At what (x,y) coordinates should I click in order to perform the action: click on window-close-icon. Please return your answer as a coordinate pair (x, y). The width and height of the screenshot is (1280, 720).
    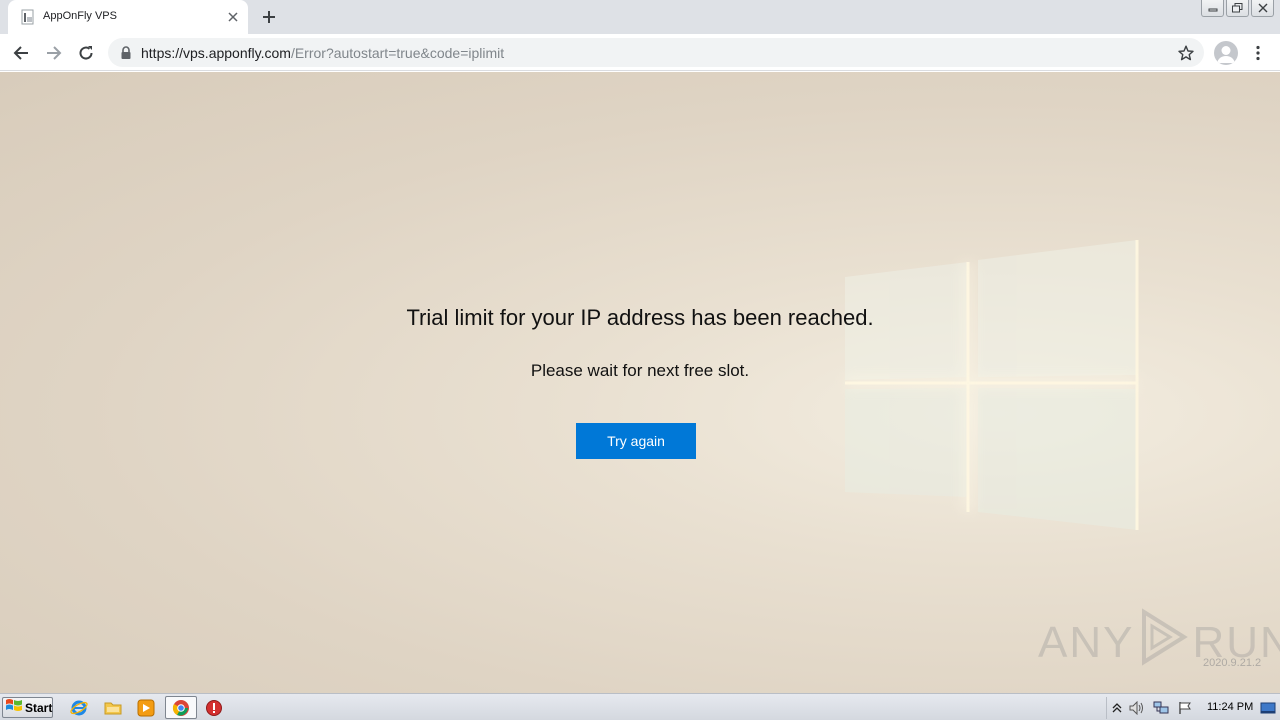
    Looking at the image, I should click on (1262, 8).